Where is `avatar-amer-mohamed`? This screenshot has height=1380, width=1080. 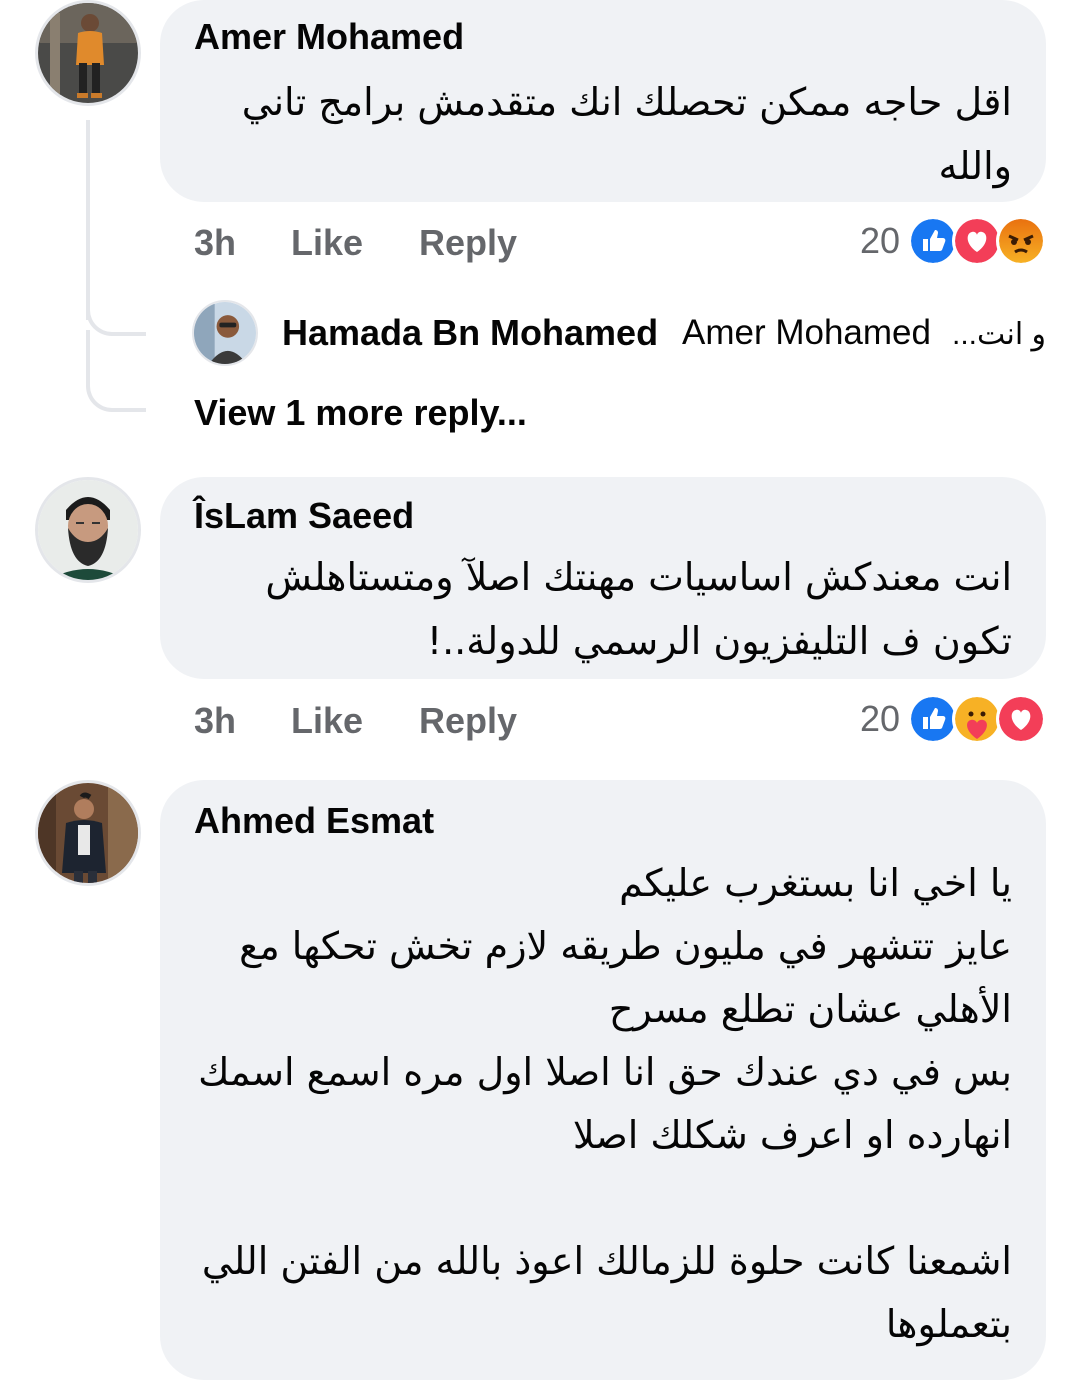 avatar-amer-mohamed is located at coordinates (88, 53).